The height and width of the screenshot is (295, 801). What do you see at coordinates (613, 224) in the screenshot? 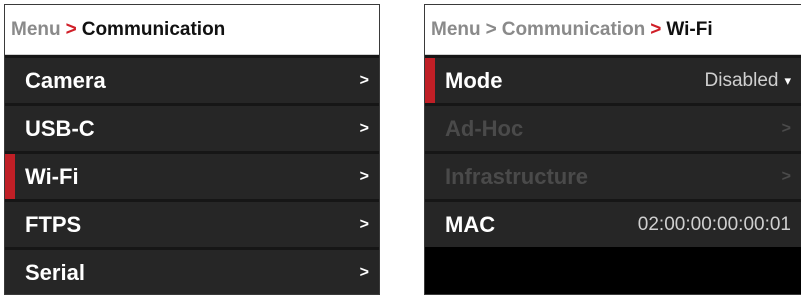
I see `mac-address-row: MAC 02:00:00:00:00:01` at bounding box center [613, 224].